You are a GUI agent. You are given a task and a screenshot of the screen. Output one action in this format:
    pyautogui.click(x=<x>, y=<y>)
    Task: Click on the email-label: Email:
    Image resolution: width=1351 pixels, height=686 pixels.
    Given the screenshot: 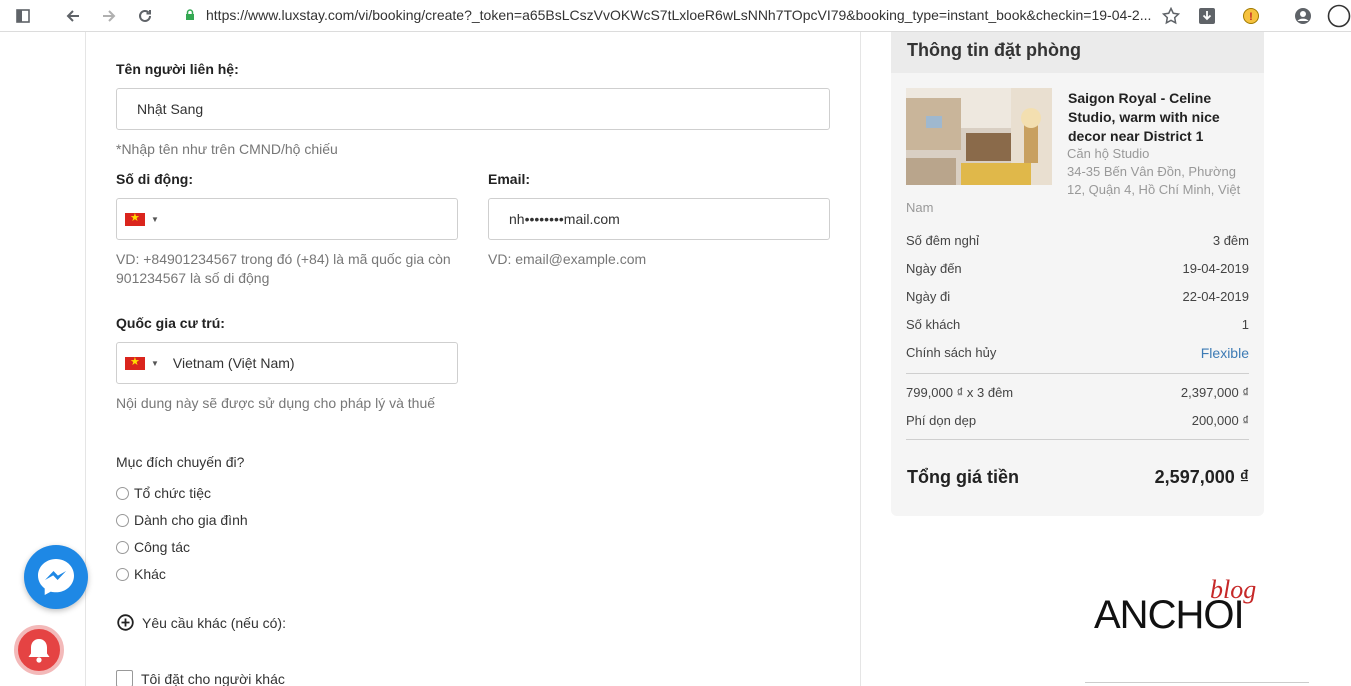 What is the action you would take?
    pyautogui.click(x=509, y=179)
    